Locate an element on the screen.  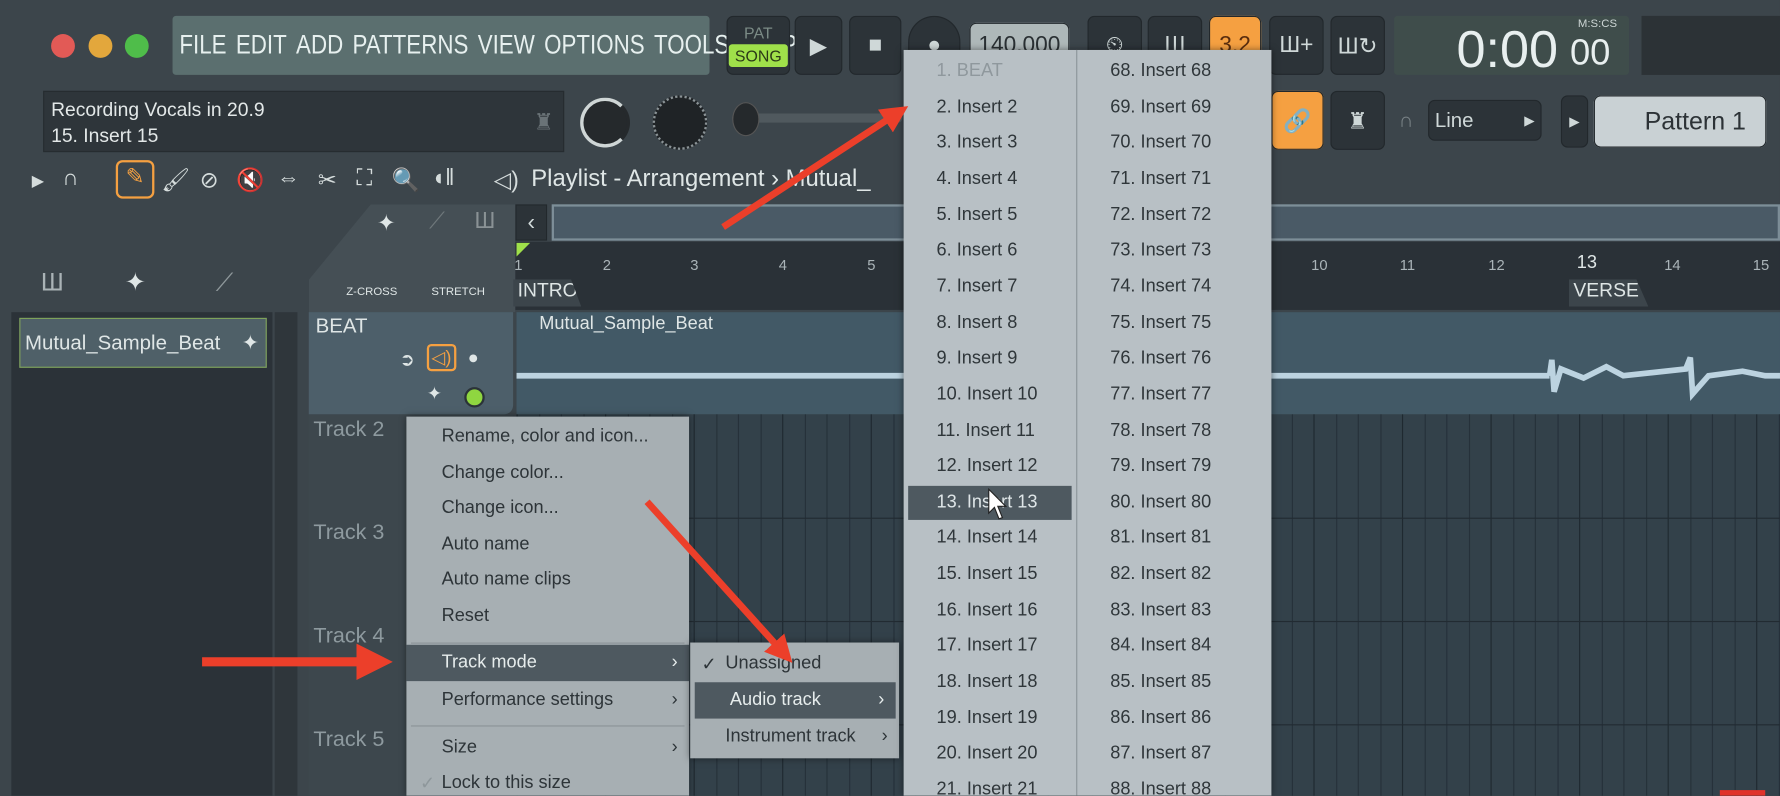
arrow-to-insert-list is located at coordinates (815, 168).